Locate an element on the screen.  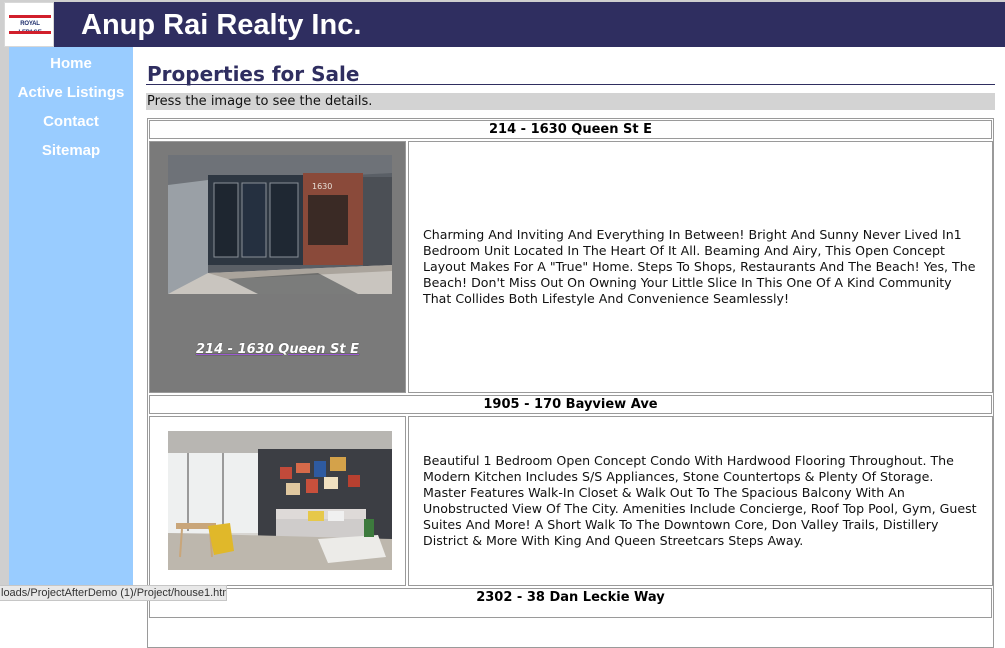
sidebar-nav: Home Active Listings Contact Sitemap is located at coordinates (71, 107).